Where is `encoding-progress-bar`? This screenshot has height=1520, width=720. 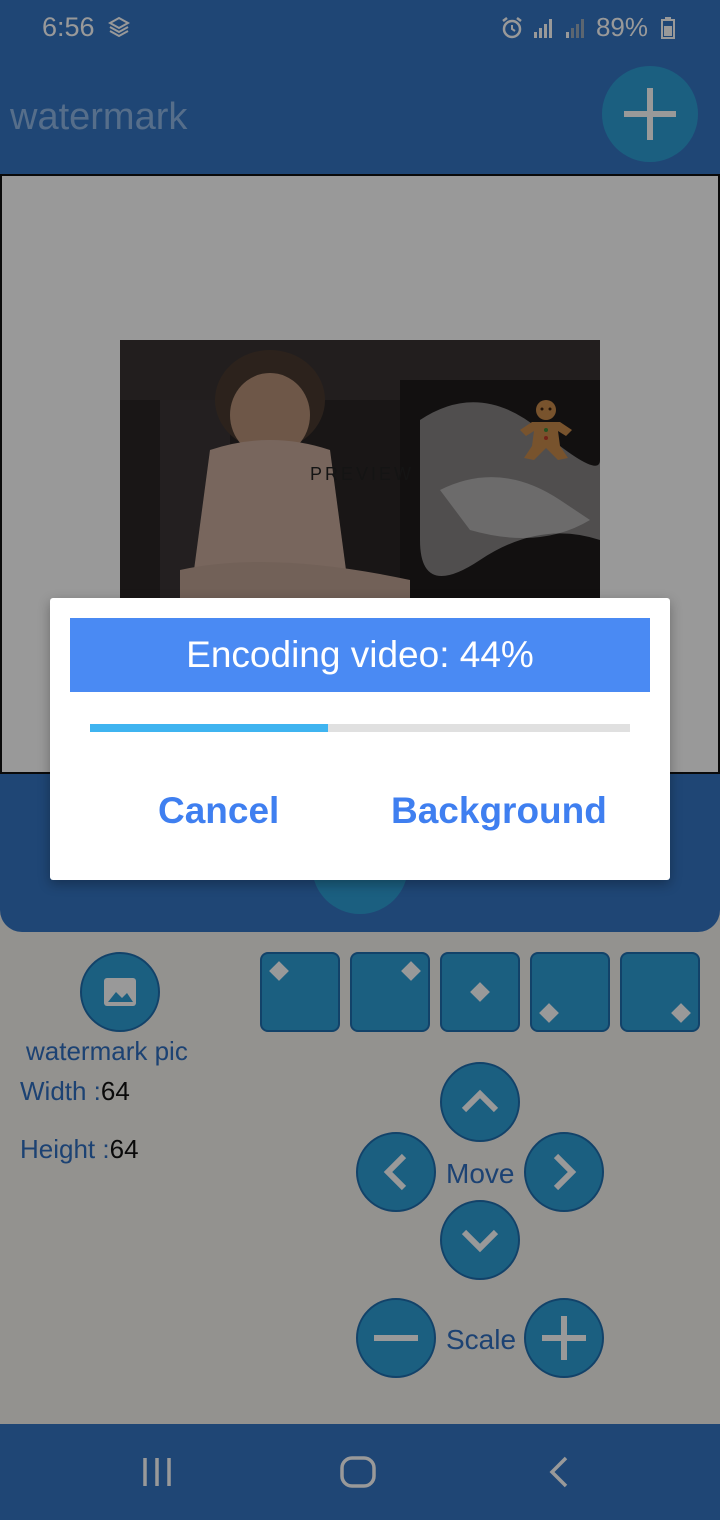 encoding-progress-bar is located at coordinates (360, 728).